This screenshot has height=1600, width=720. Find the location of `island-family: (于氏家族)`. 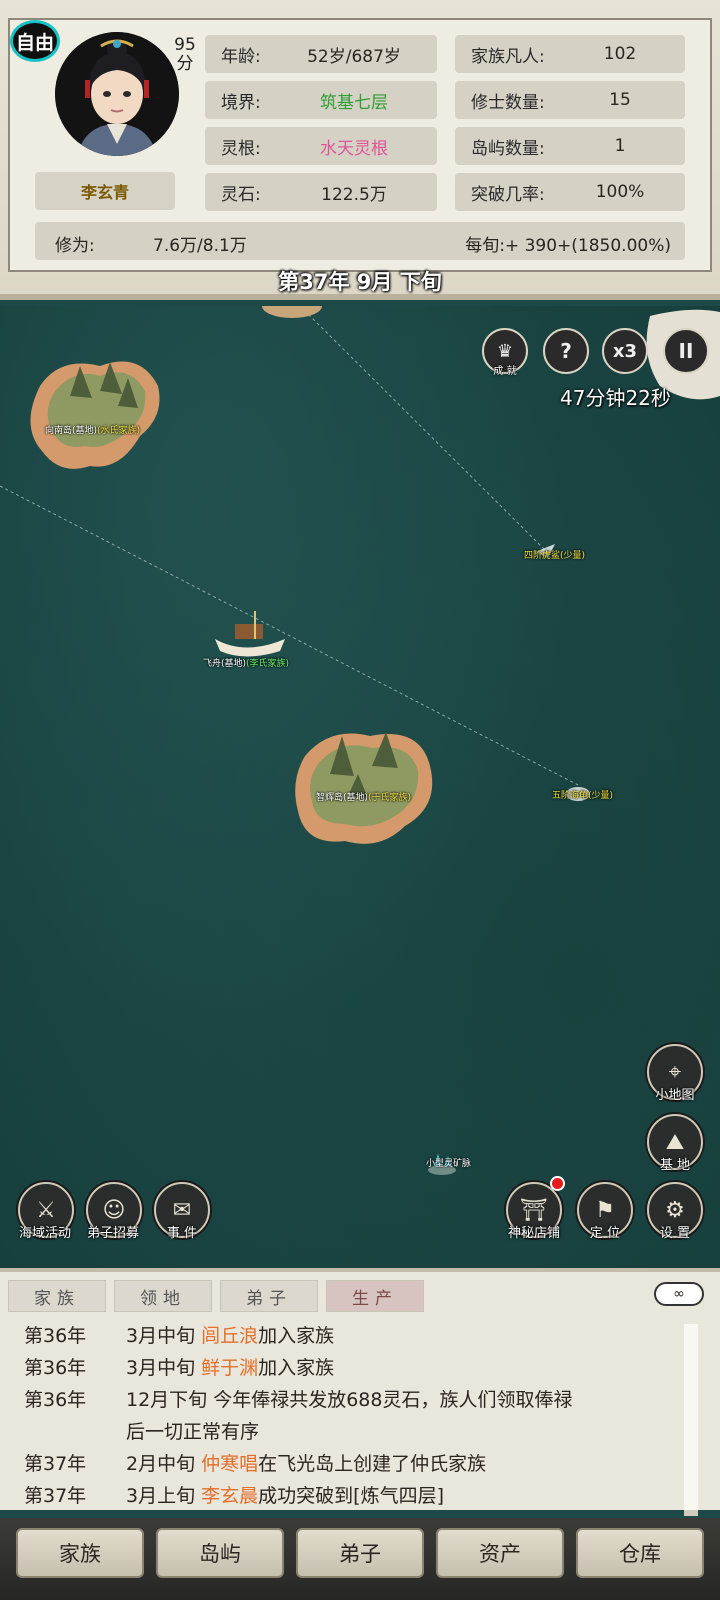

island-family: (于氏家族) is located at coordinates (390, 798).